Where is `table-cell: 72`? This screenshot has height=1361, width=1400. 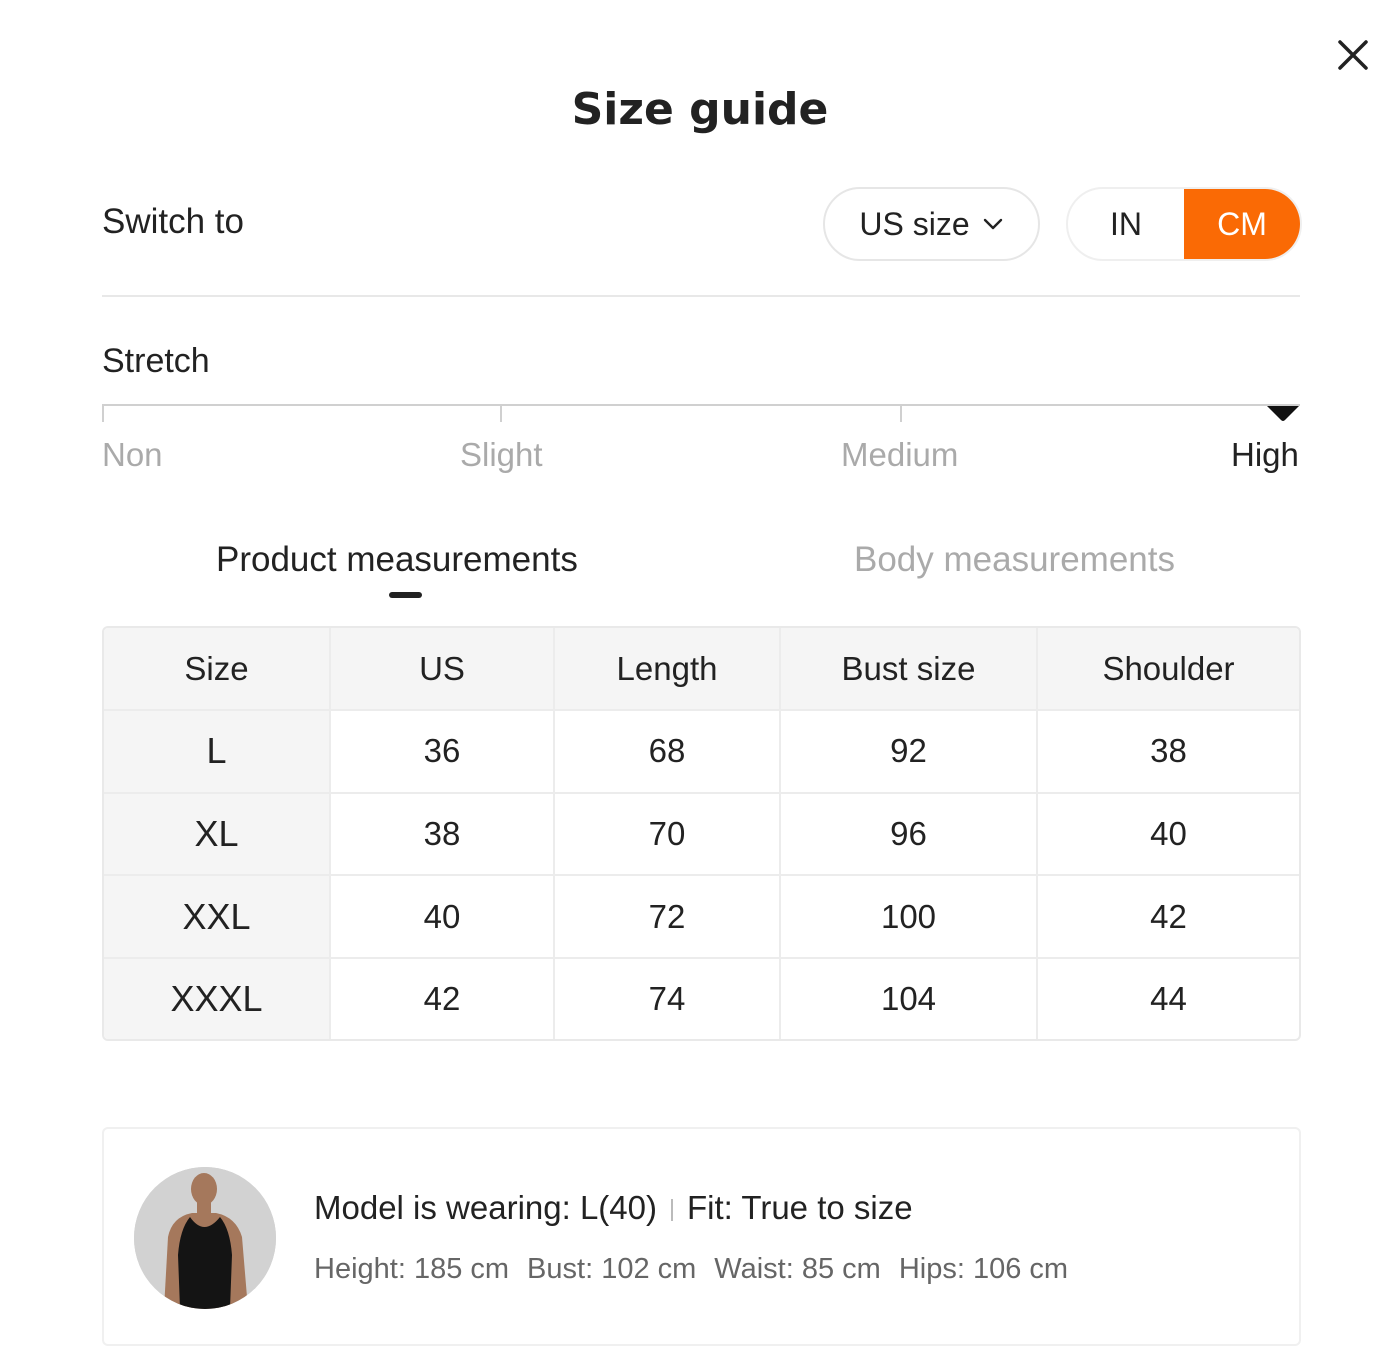 table-cell: 72 is located at coordinates (667, 917).